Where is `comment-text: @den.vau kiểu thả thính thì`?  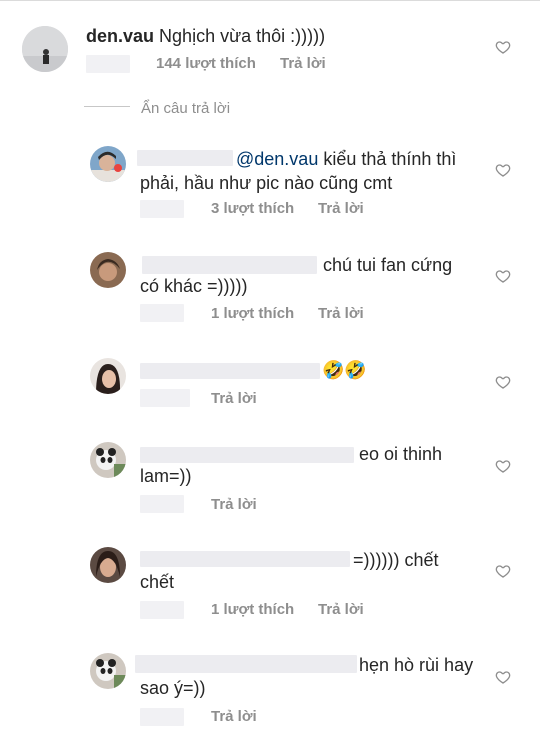
comment-text: @den.vau kiểu thả thính thì is located at coordinates (346, 159).